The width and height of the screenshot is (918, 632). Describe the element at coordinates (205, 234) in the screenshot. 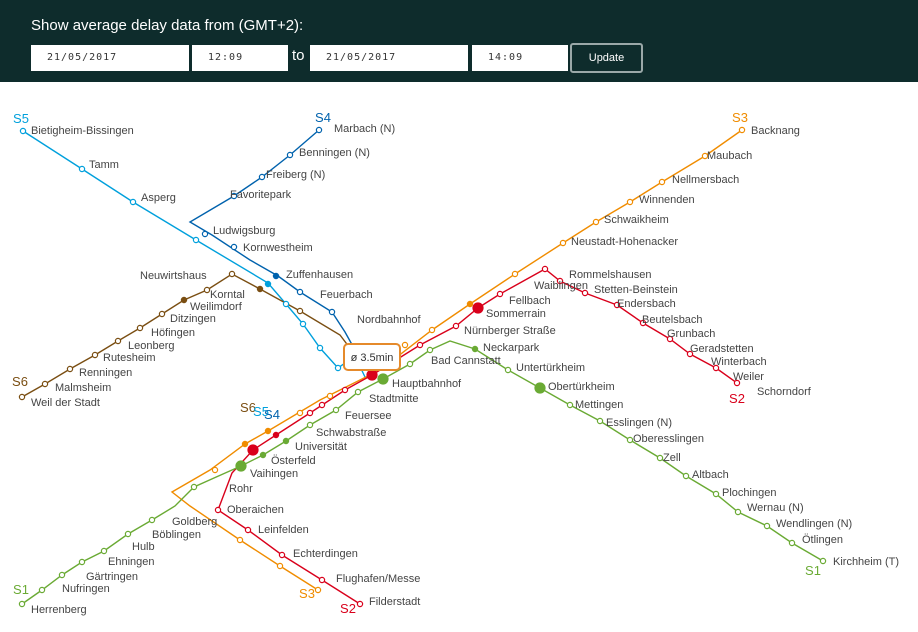

I see `stop-ludwigsburg` at that location.